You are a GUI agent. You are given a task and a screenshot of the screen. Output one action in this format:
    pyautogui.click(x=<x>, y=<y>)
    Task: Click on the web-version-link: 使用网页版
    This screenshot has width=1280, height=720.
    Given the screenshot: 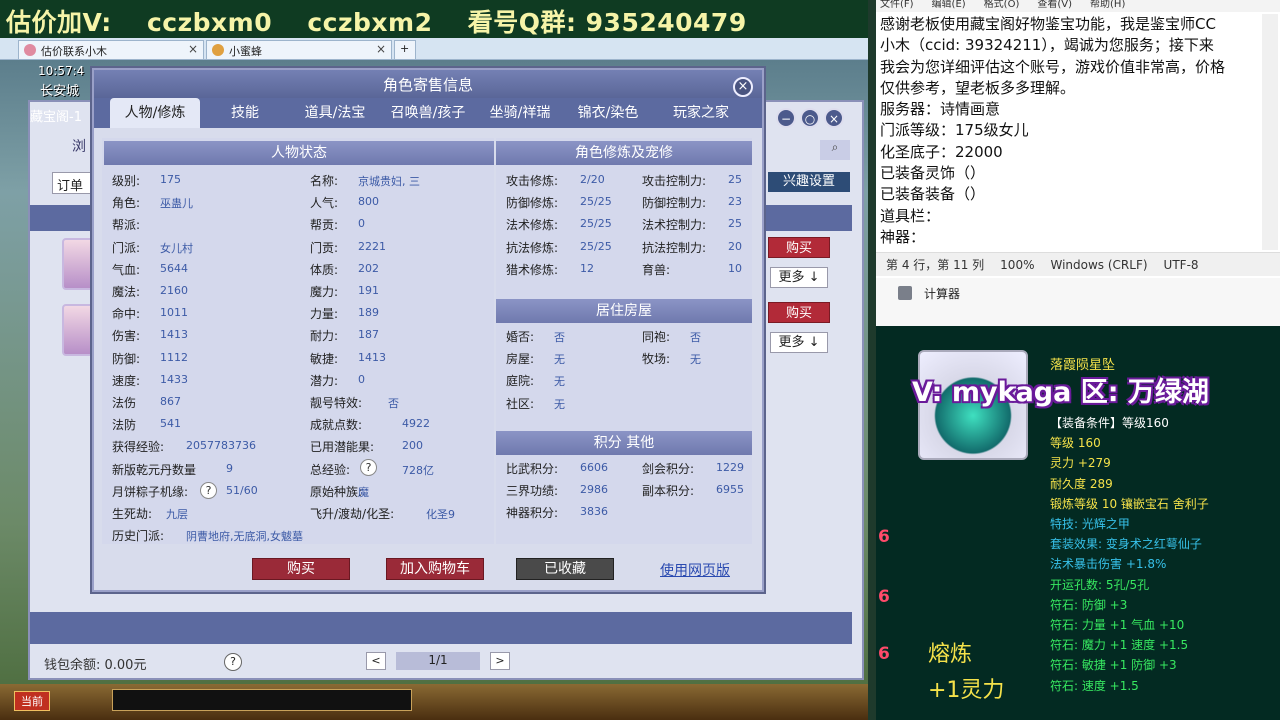 What is the action you would take?
    pyautogui.click(x=695, y=570)
    